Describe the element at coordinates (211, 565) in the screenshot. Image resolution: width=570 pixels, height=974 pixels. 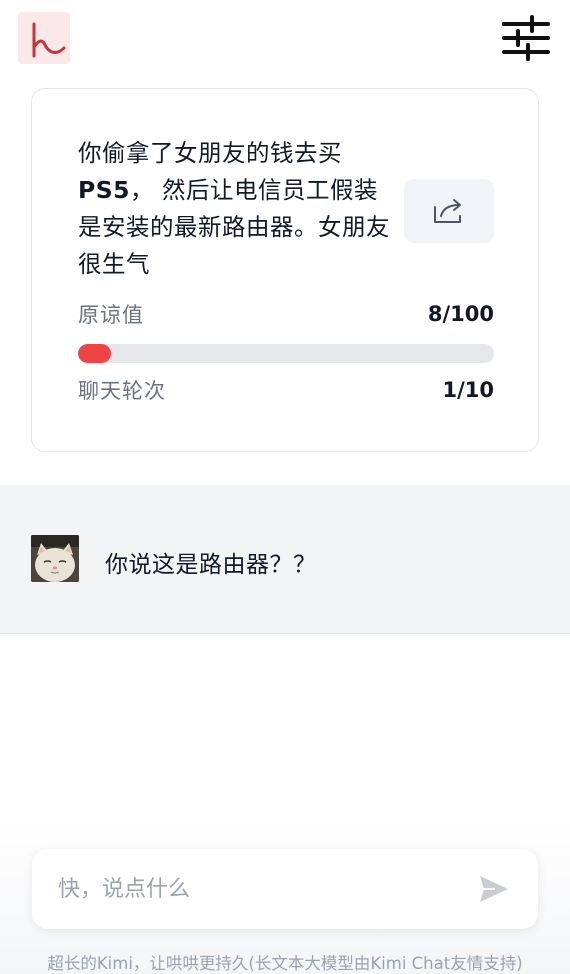
I see `message-text: 你说这是路由器？？` at that location.